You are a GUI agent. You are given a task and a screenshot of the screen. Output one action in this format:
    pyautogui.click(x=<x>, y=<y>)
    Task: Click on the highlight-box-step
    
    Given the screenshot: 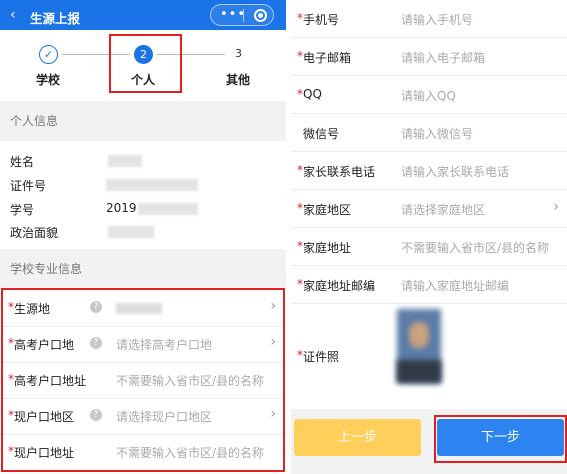 What is the action you would take?
    pyautogui.click(x=145, y=63)
    